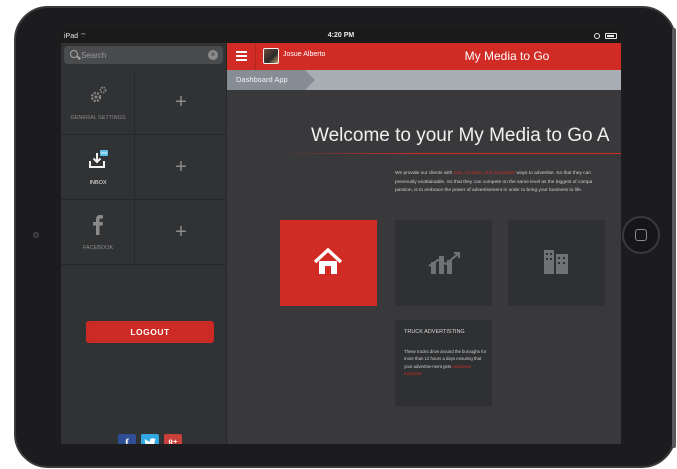  I want to click on tile-facebook: FACEBOOK, so click(98, 232).